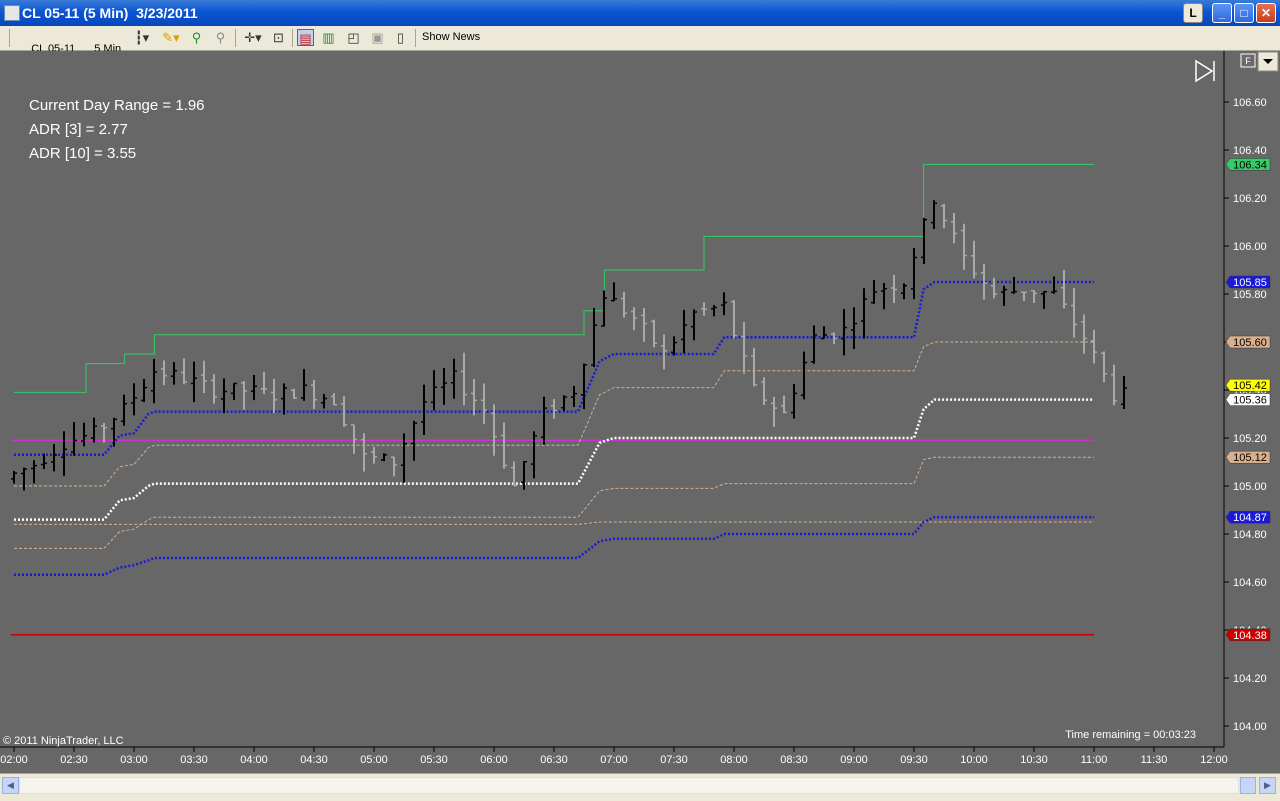  I want to click on pencil-drawing-icon: ✎▾, so click(171, 37).